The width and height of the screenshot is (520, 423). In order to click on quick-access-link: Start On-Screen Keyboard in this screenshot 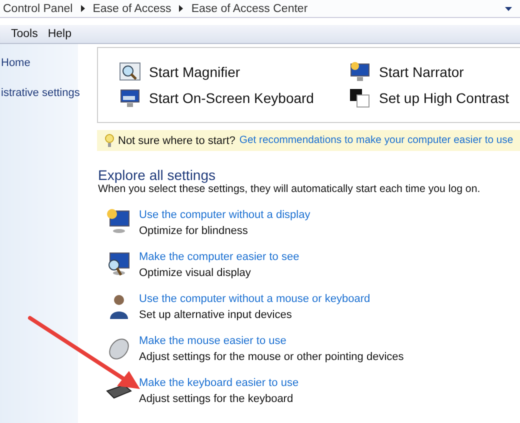, I will do `click(231, 98)`.